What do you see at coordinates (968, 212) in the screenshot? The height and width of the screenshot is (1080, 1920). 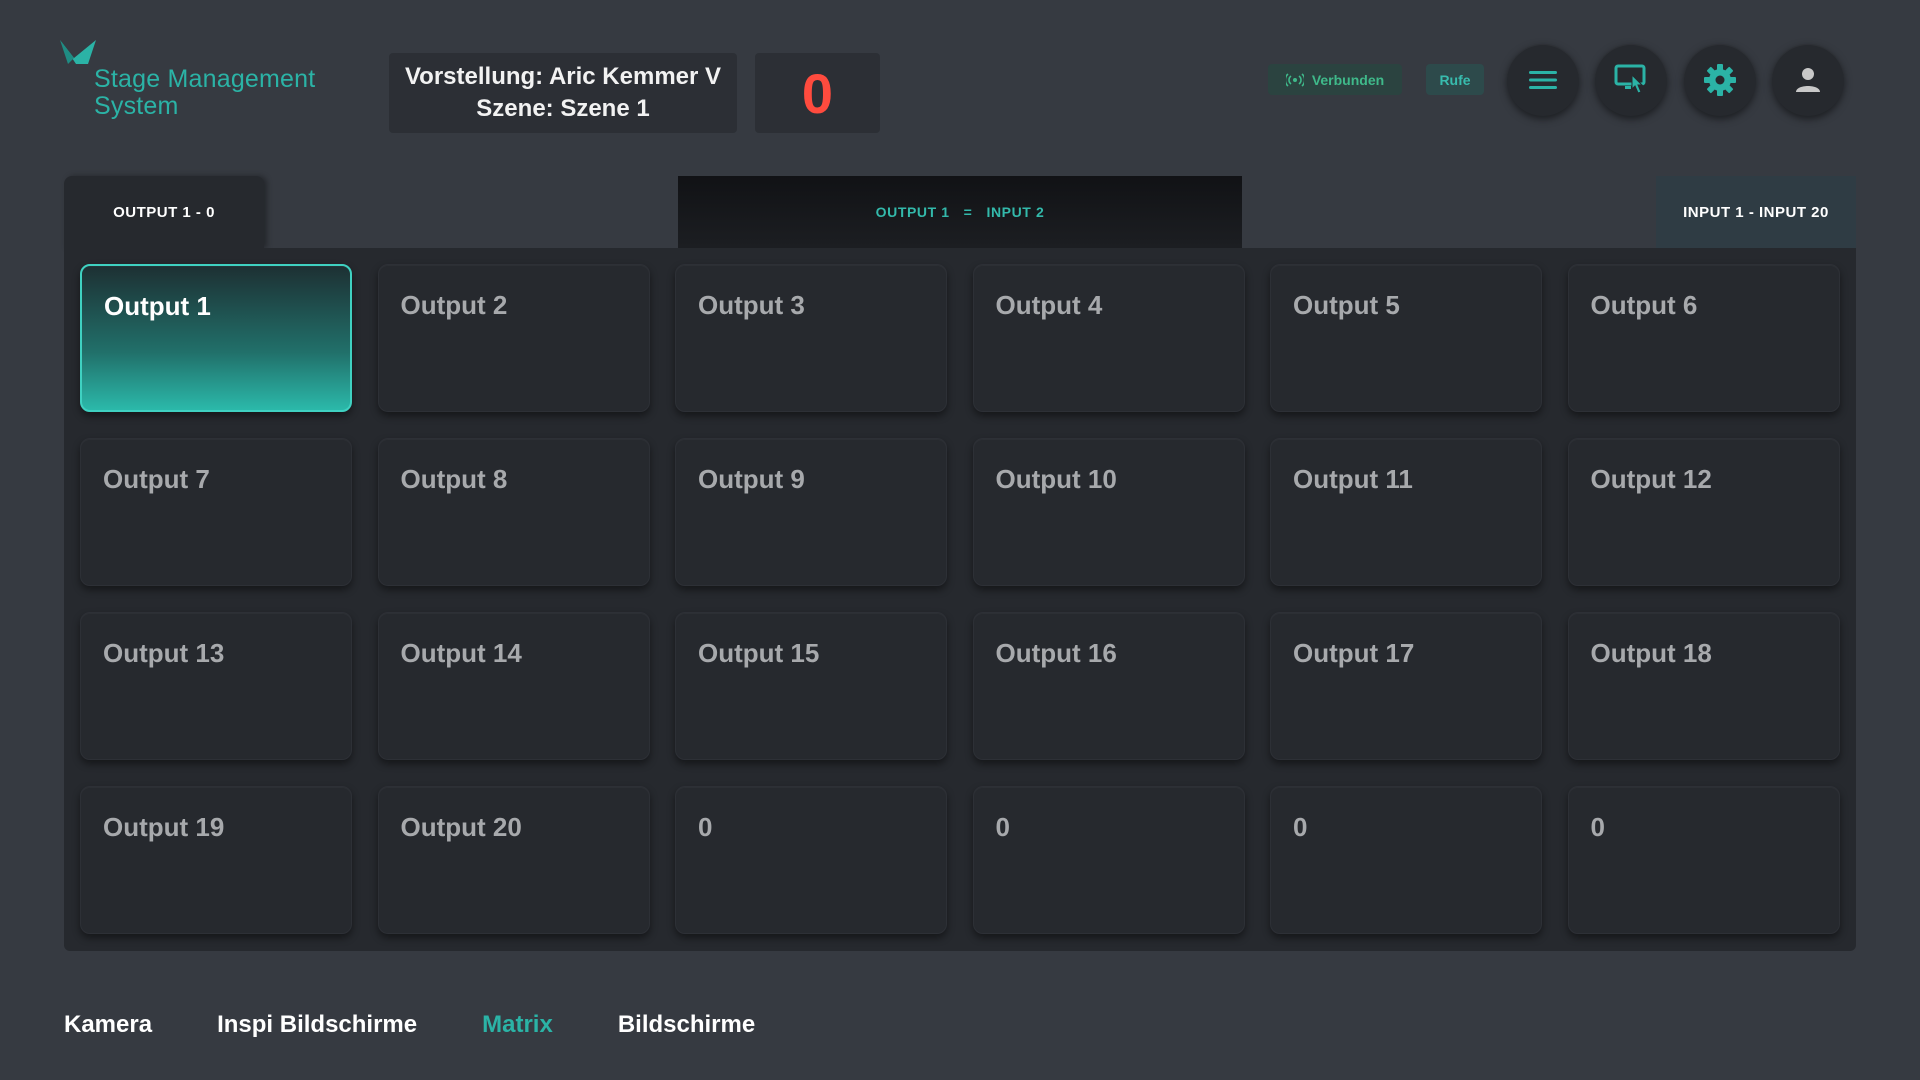 I see `routing-equals-sign: =` at bounding box center [968, 212].